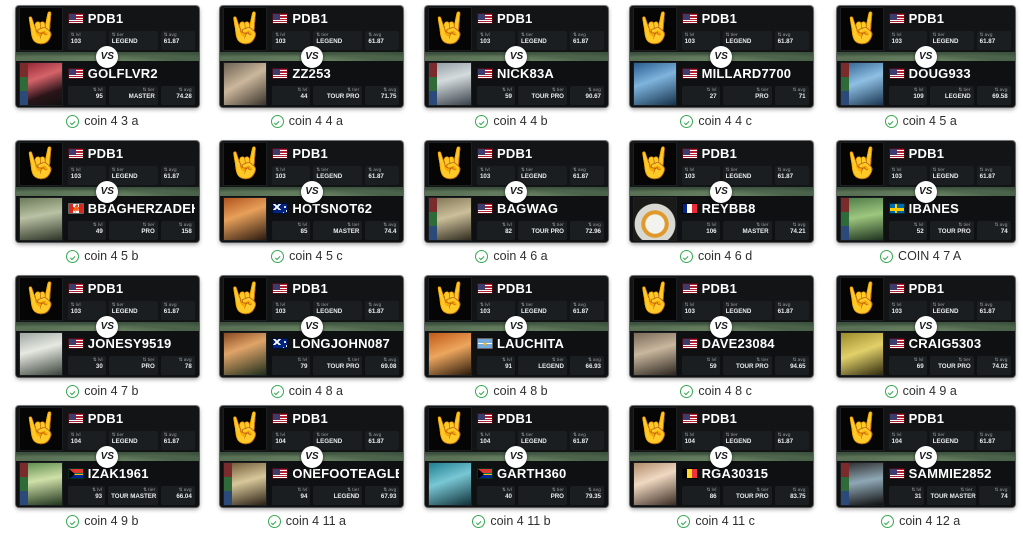 The width and height of the screenshot is (1023, 540). I want to click on stat-tier-value: TOUR PRO, so click(343, 366).